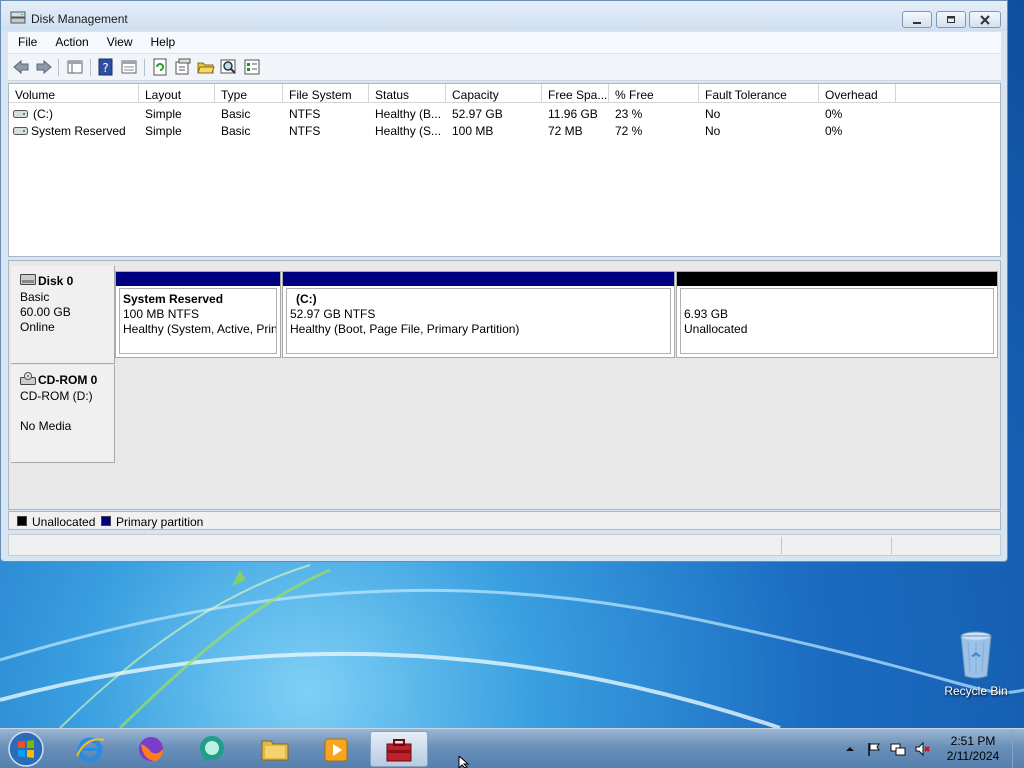 This screenshot has width=1024, height=768. What do you see at coordinates (837, 314) in the screenshot?
I see `partition-unallocated: 6.93 GB Unallocated` at bounding box center [837, 314].